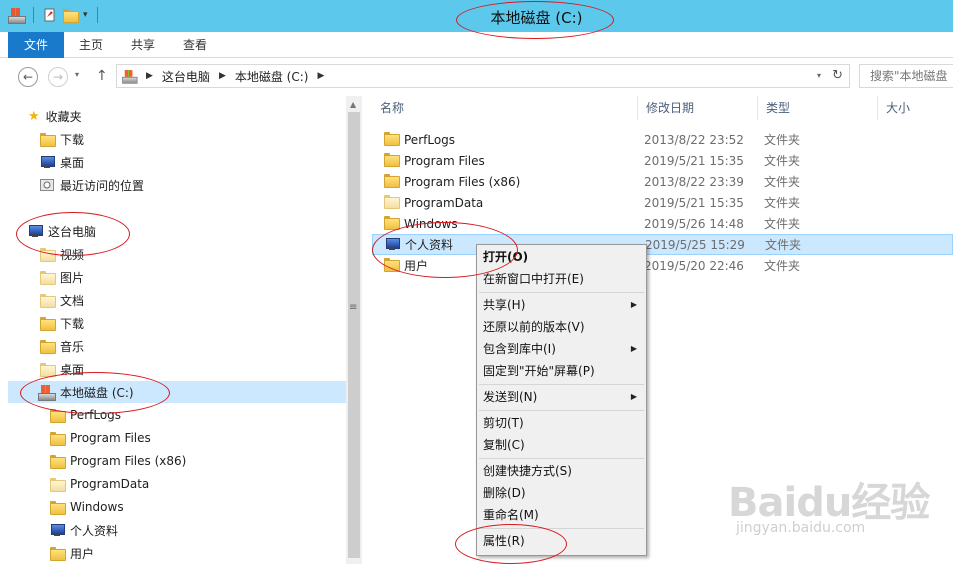 The height and width of the screenshot is (564, 953). Describe the element at coordinates (819, 75) in the screenshot. I see `address-dropdown-icon: ▾` at that location.